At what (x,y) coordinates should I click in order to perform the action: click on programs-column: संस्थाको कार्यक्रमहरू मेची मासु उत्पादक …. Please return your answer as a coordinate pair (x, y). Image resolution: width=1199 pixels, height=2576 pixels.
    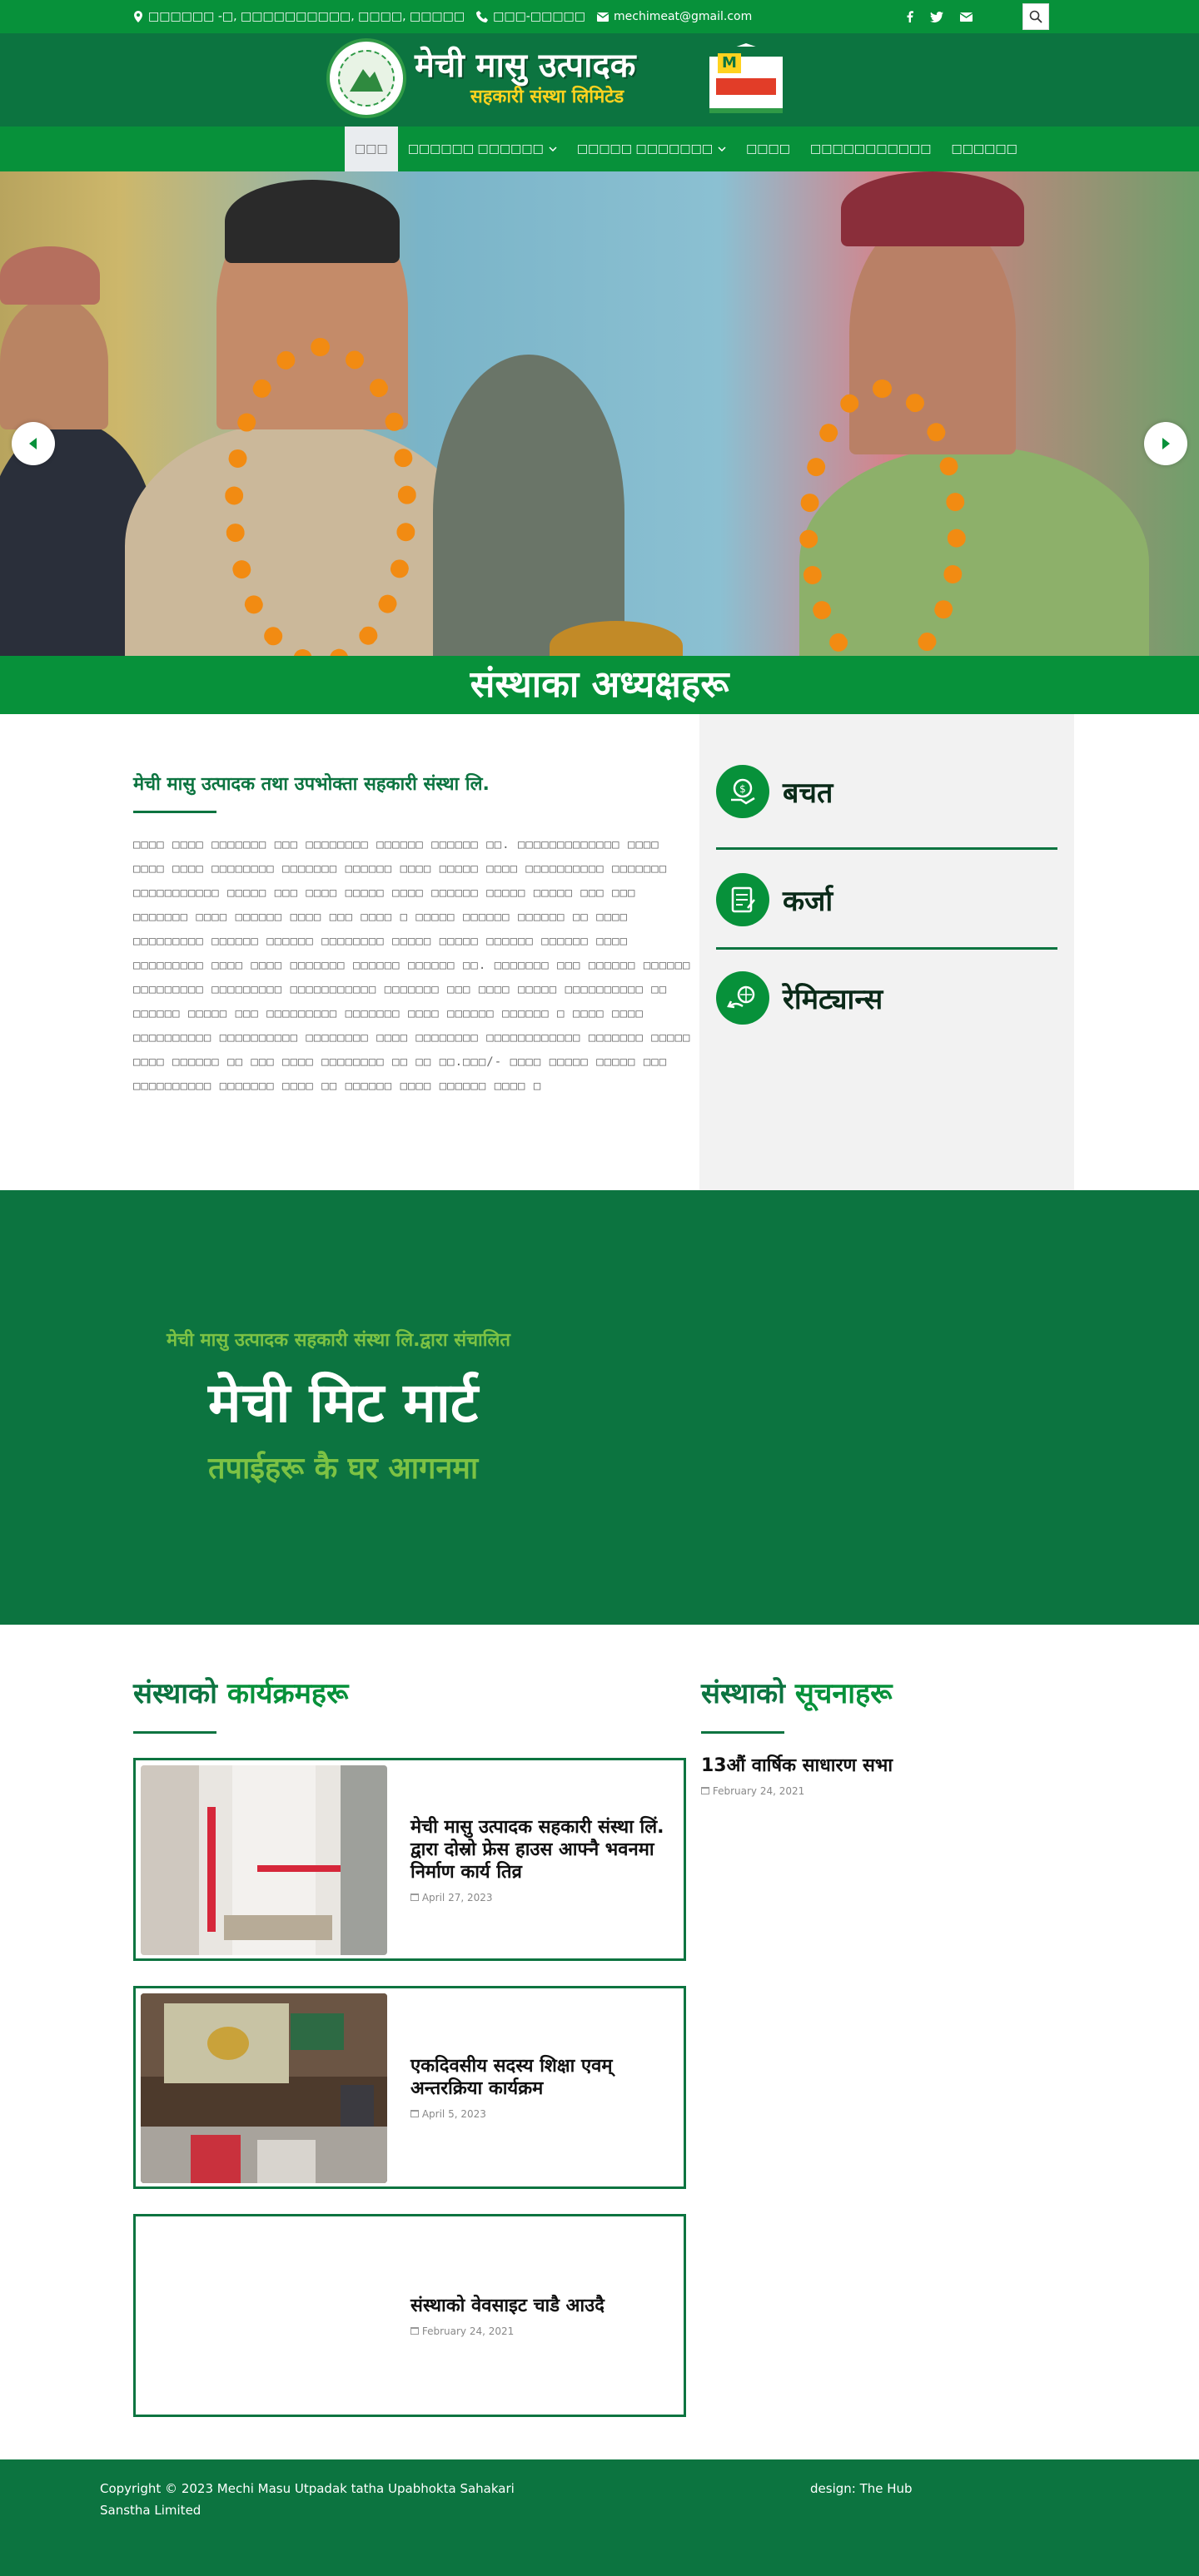
    Looking at the image, I should click on (409, 2045).